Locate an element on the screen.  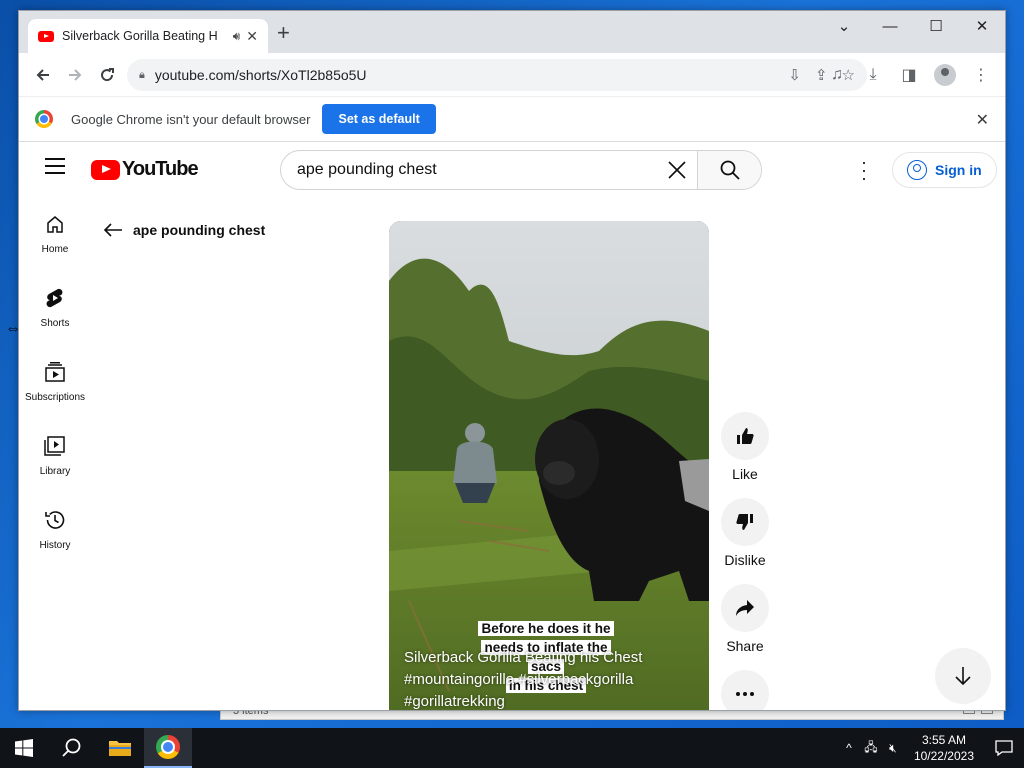
home-icon is located at coordinates (55, 224).